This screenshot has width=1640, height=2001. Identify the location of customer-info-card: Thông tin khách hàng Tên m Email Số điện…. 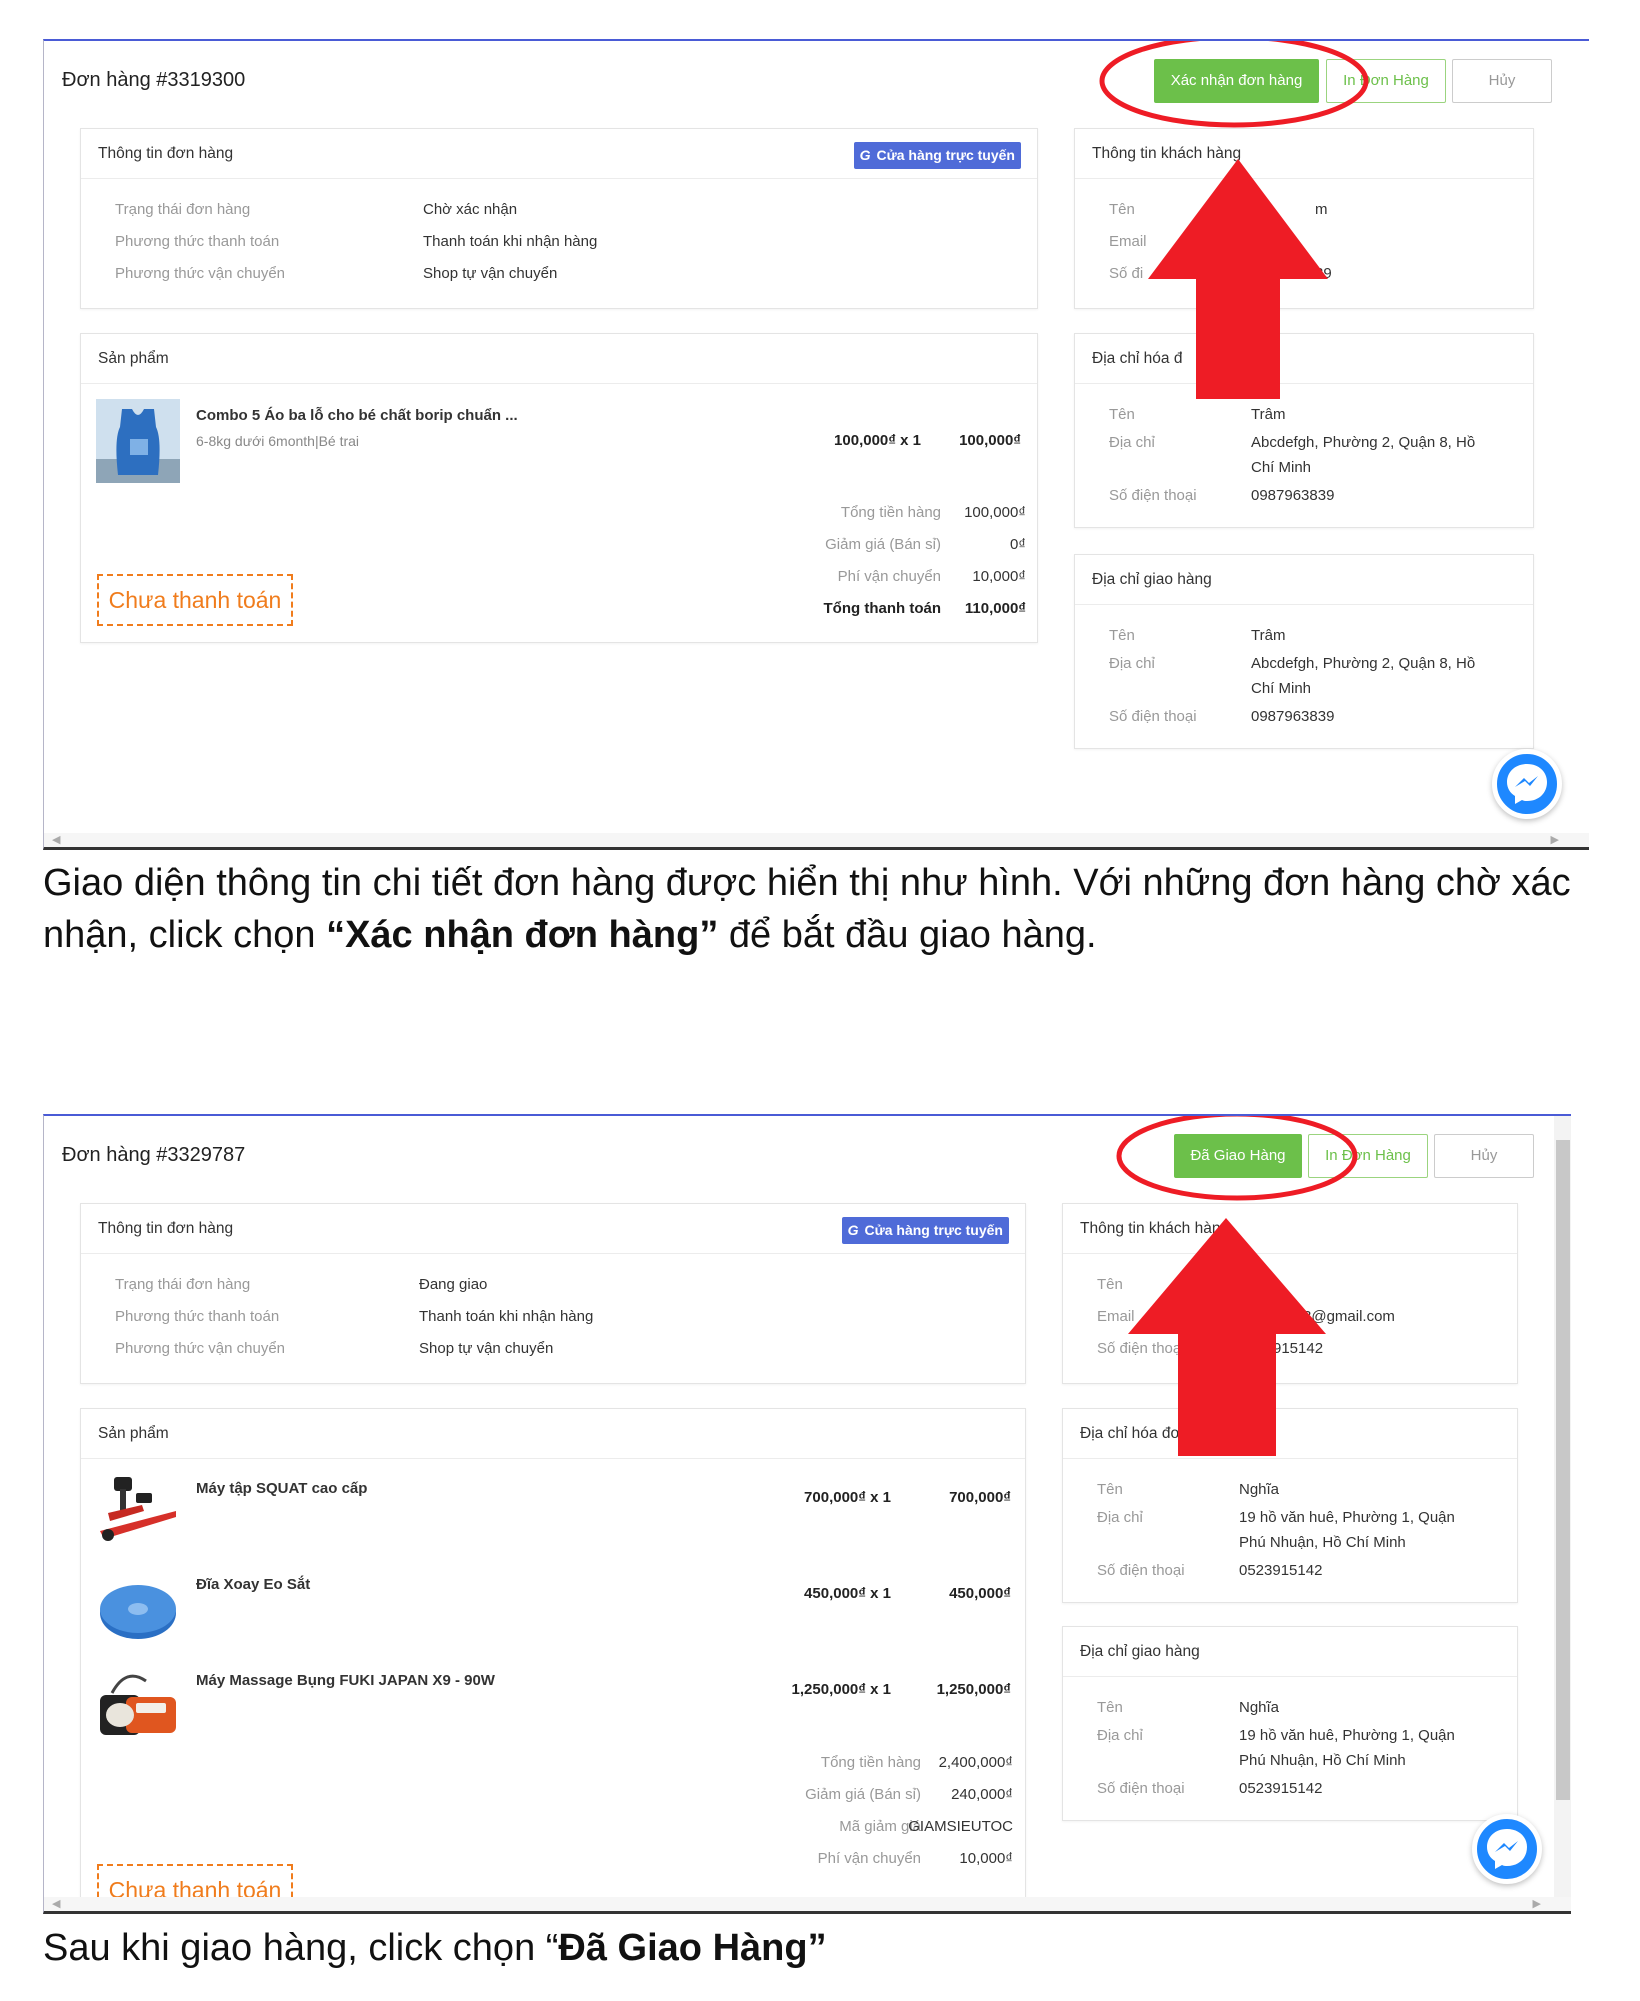
(1304, 218).